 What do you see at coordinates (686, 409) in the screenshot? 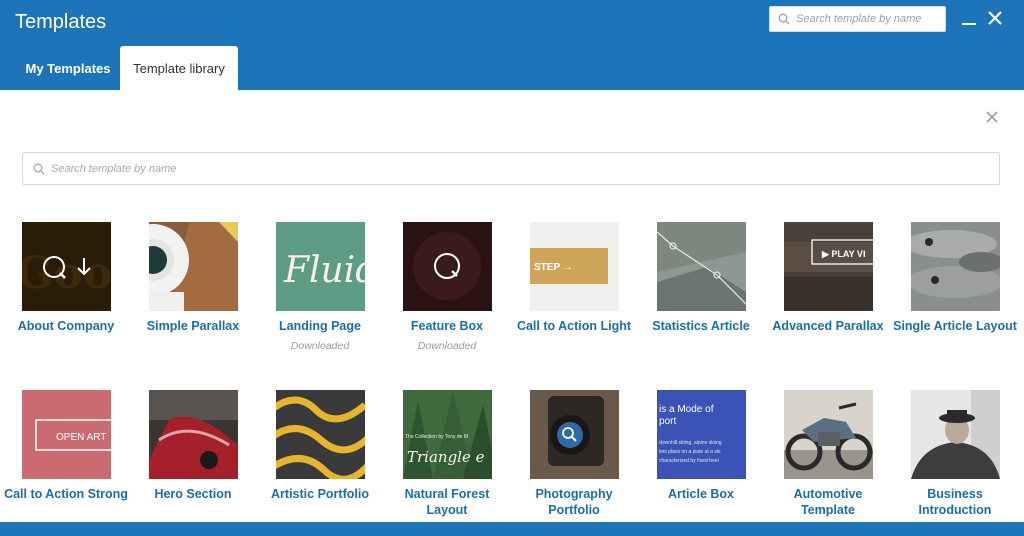
I see `thumbnail-heading: is a Mode of` at bounding box center [686, 409].